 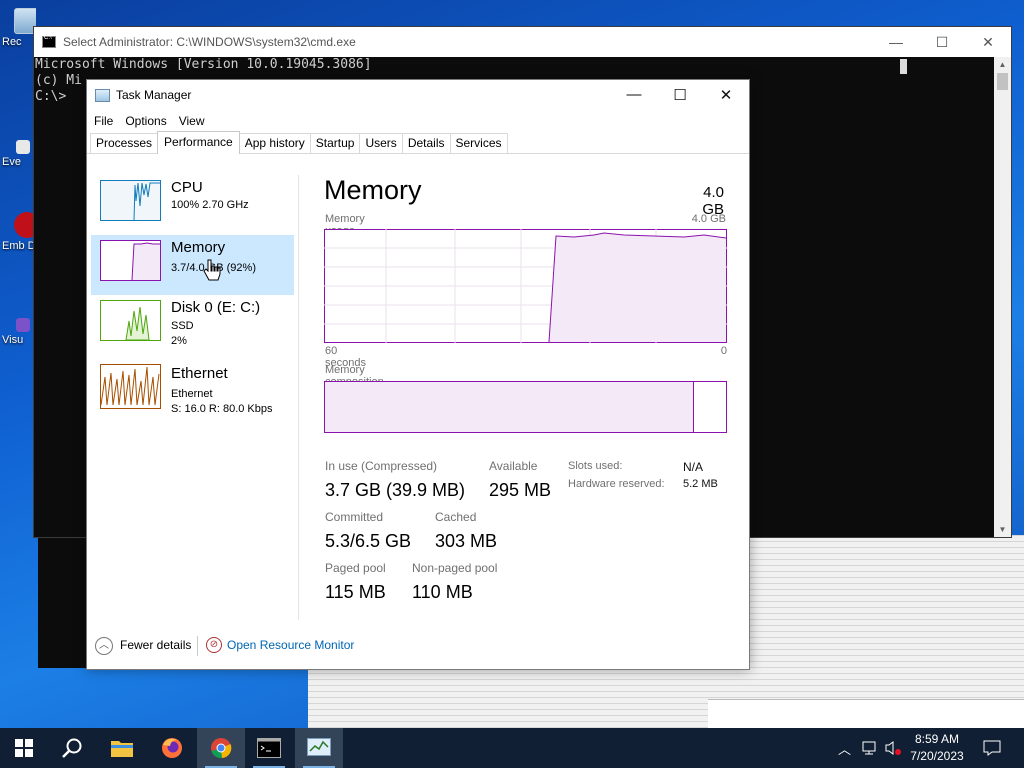 I want to click on cmd-app-icon, so click(x=49, y=41).